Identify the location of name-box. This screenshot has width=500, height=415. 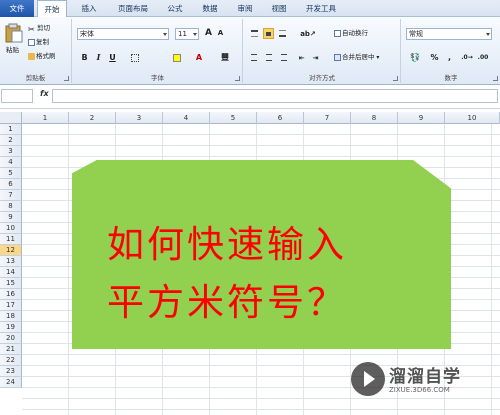
(17, 96).